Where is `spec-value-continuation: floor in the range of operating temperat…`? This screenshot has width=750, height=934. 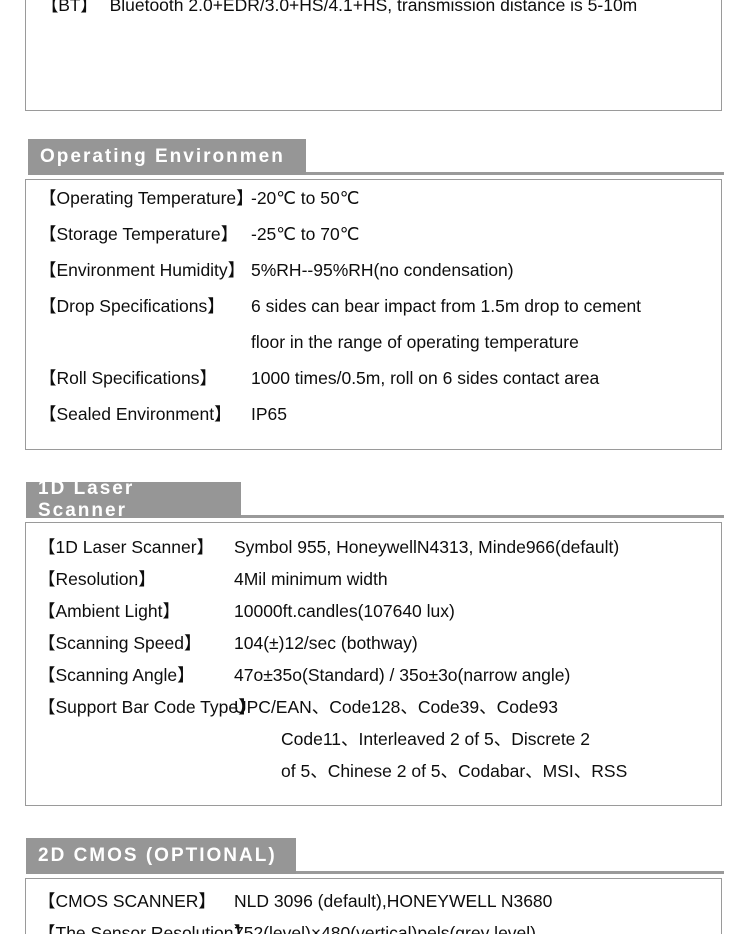
spec-value-continuation: floor in the range of operating temperat… is located at coordinates (415, 342).